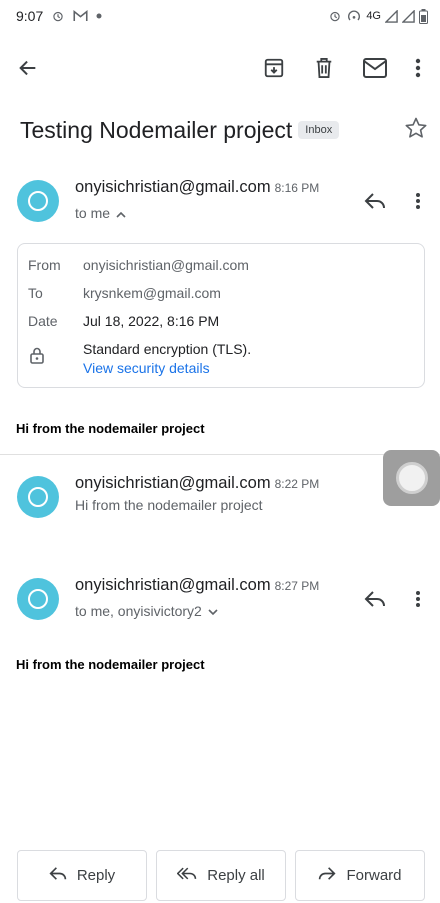 The height and width of the screenshot is (903, 440). I want to click on message-time: 8:16 PM, so click(297, 188).